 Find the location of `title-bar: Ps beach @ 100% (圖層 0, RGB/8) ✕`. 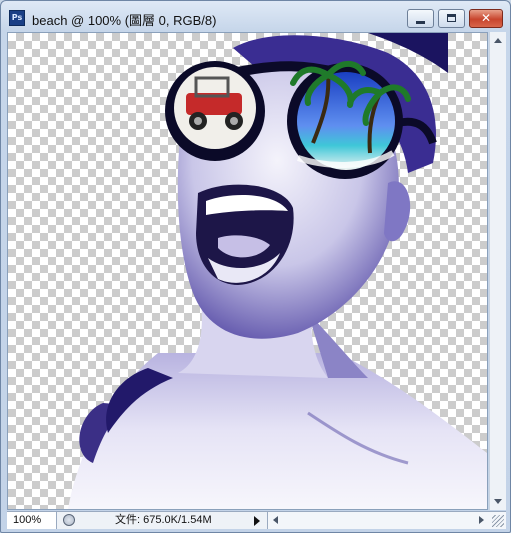

title-bar: Ps beach @ 100% (圖層 0, RGB/8) ✕ is located at coordinates (255, 17).